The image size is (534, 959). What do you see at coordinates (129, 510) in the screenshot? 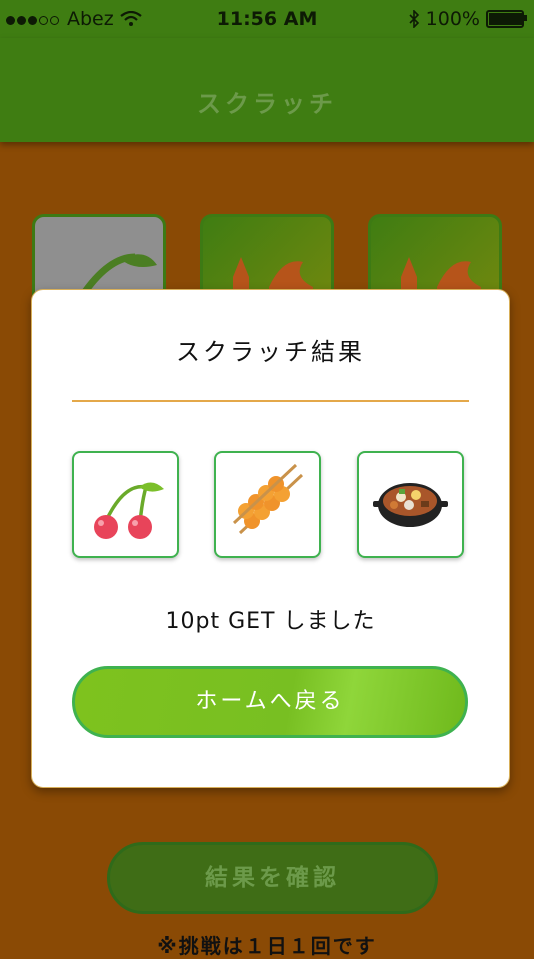
I see `cherry-icon` at bounding box center [129, 510].